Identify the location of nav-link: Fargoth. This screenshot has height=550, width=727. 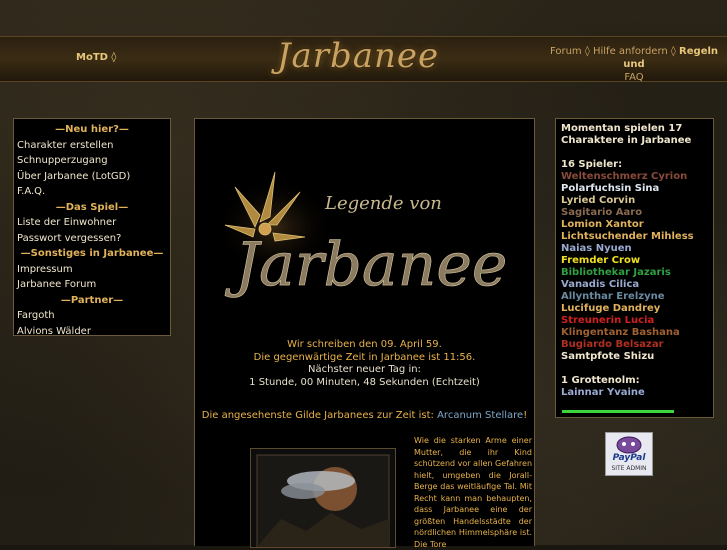
(92, 316).